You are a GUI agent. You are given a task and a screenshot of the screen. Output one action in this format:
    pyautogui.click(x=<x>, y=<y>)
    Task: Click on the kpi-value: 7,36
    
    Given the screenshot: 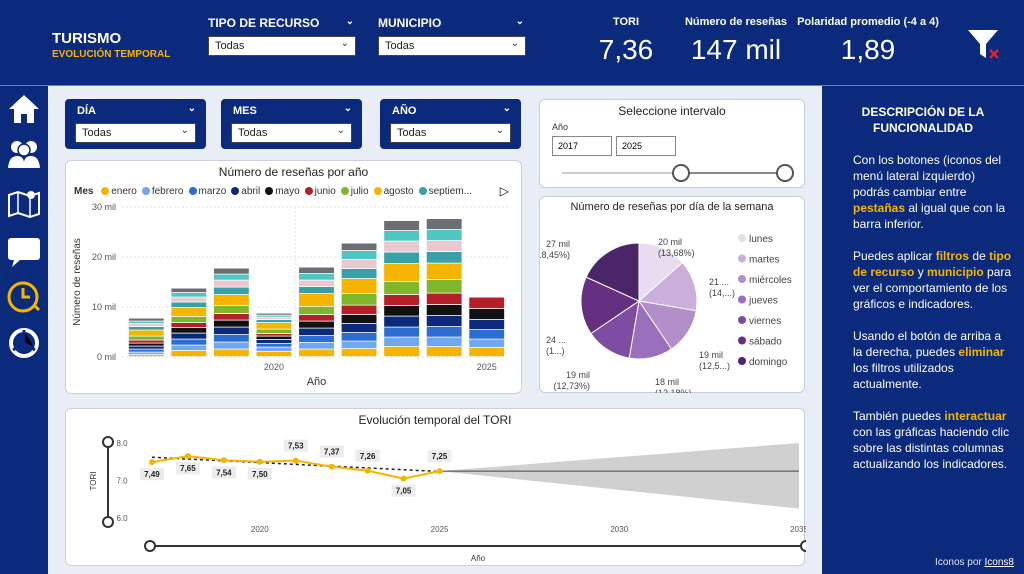 What is the action you would take?
    pyautogui.click(x=626, y=49)
    